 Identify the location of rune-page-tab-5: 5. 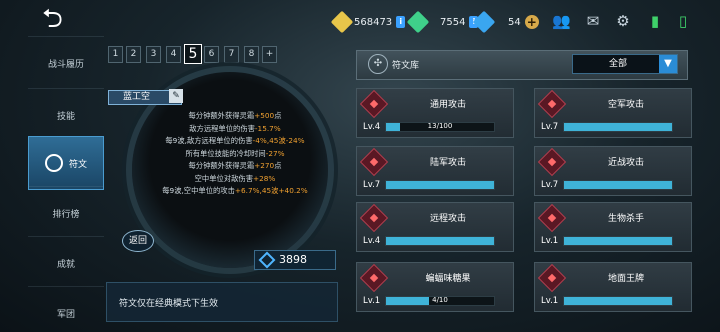
(193, 54).